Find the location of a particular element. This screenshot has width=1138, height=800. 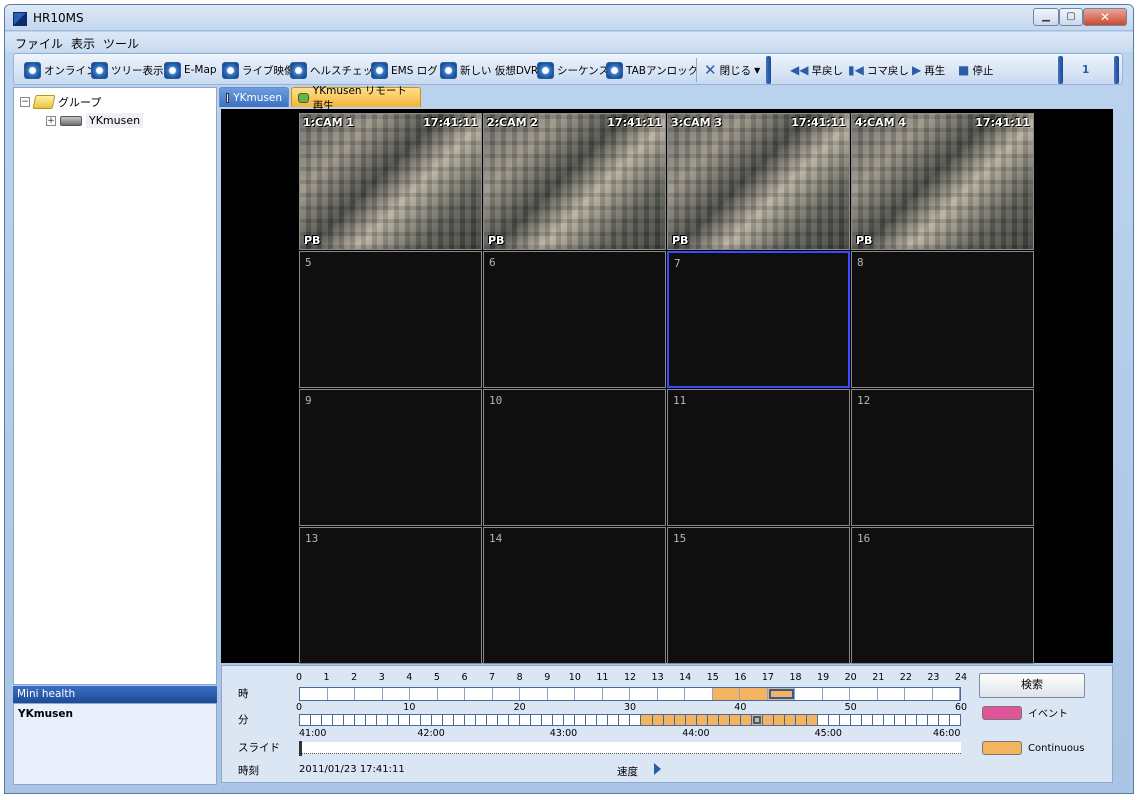

emap-button: E-Map is located at coordinates (190, 70).